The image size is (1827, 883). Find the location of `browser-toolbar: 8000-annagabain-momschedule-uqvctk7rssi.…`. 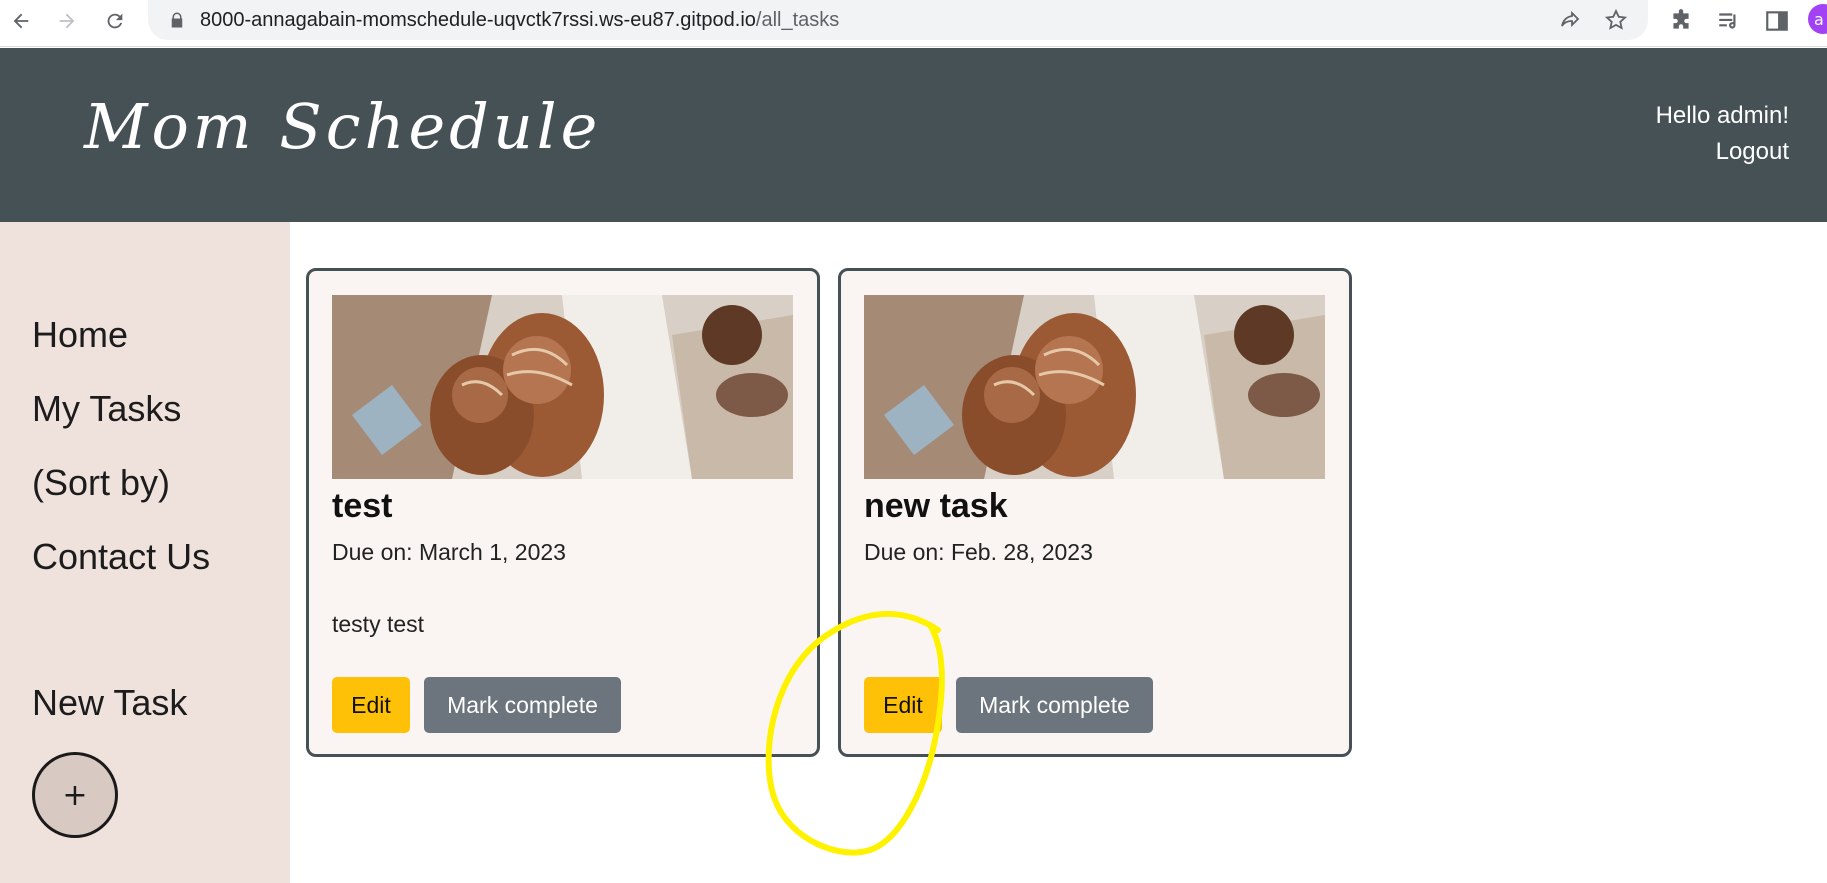

browser-toolbar: 8000-annagabain-momschedule-uqvctk7rssi.… is located at coordinates (913, 23).